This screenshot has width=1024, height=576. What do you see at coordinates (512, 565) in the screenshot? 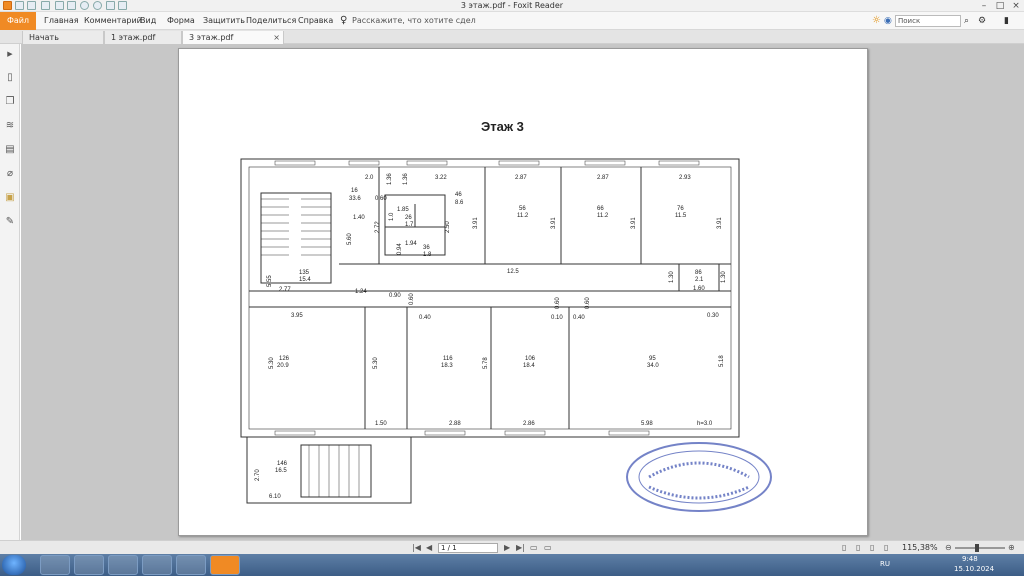
I see `taskbar: RU 9:48 15.10.2024` at bounding box center [512, 565].